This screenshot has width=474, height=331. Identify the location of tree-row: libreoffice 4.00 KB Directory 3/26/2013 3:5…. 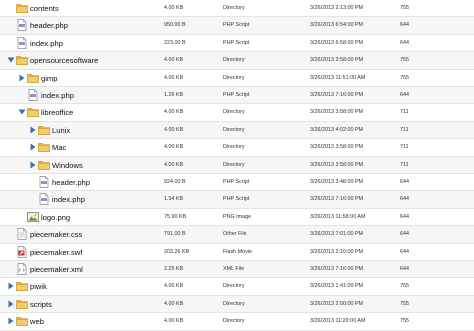
(237, 113).